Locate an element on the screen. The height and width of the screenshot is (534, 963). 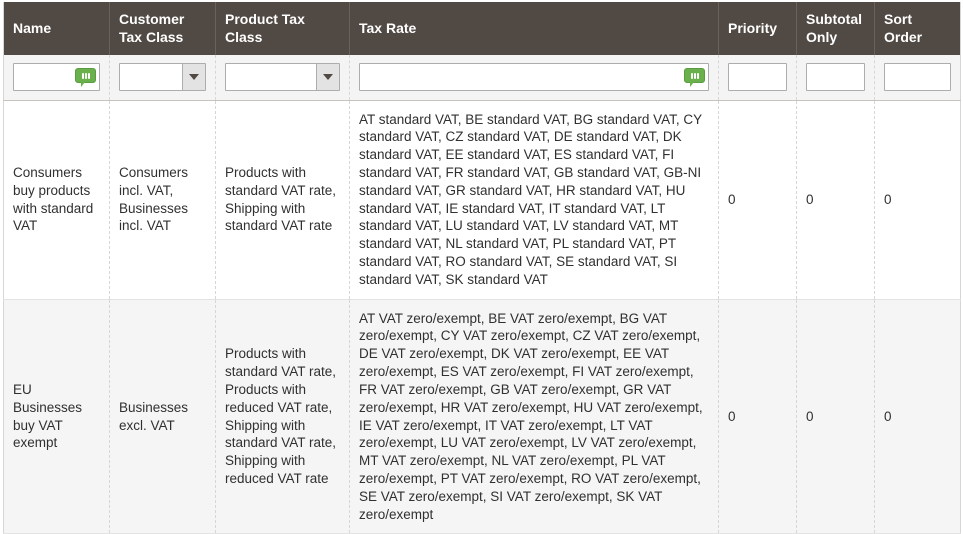
cell-name: EU Businesses buy VAT exempt is located at coordinates (56, 416).